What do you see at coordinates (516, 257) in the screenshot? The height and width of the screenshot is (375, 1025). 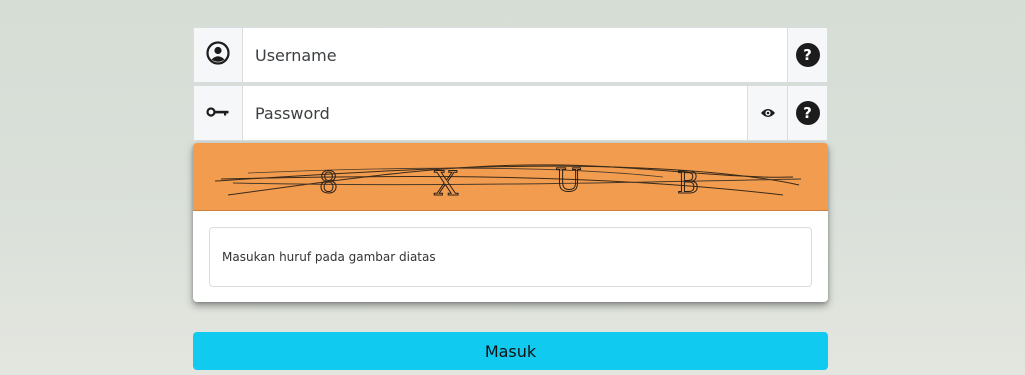 I see `captcha-input` at bounding box center [516, 257].